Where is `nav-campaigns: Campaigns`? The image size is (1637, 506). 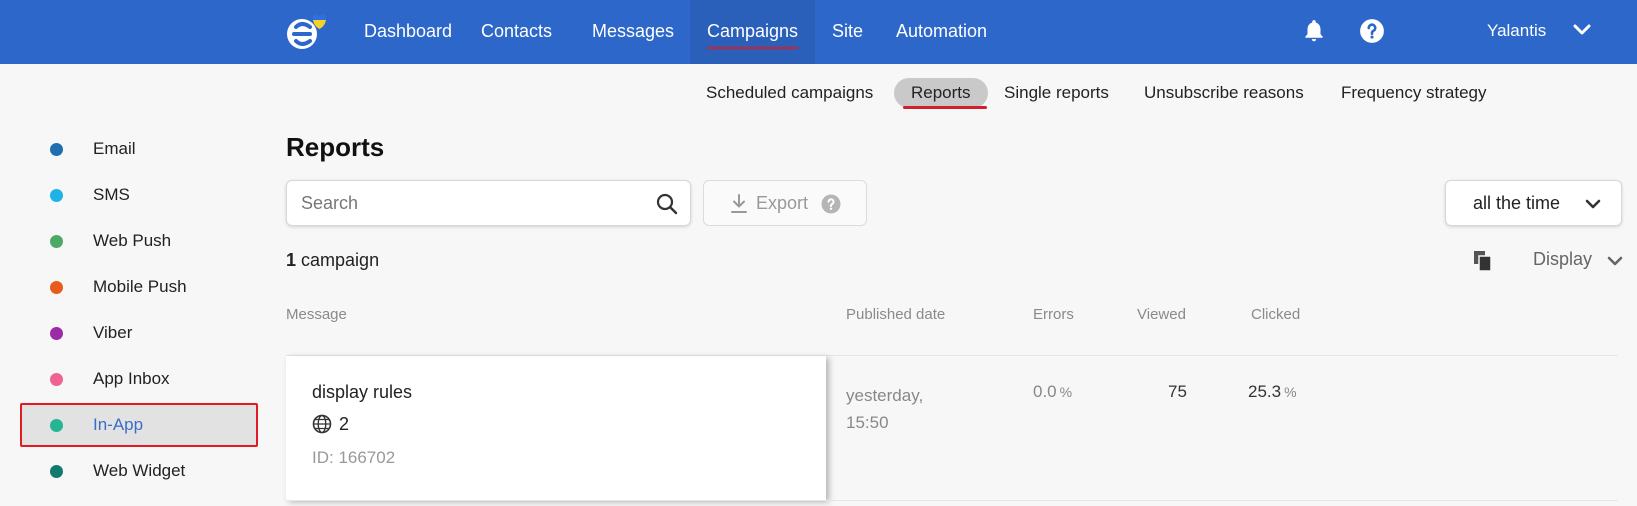 nav-campaigns: Campaigns is located at coordinates (753, 32).